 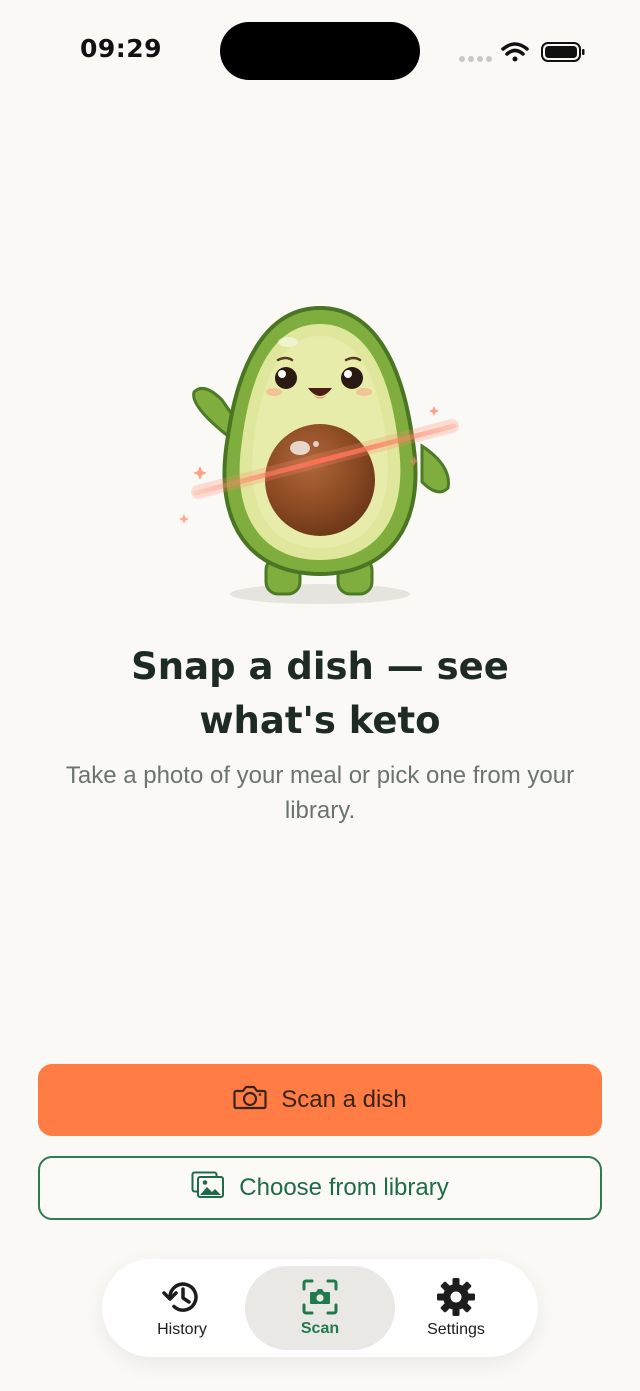 What do you see at coordinates (208, 1188) in the screenshot?
I see `photo-library-icon` at bounding box center [208, 1188].